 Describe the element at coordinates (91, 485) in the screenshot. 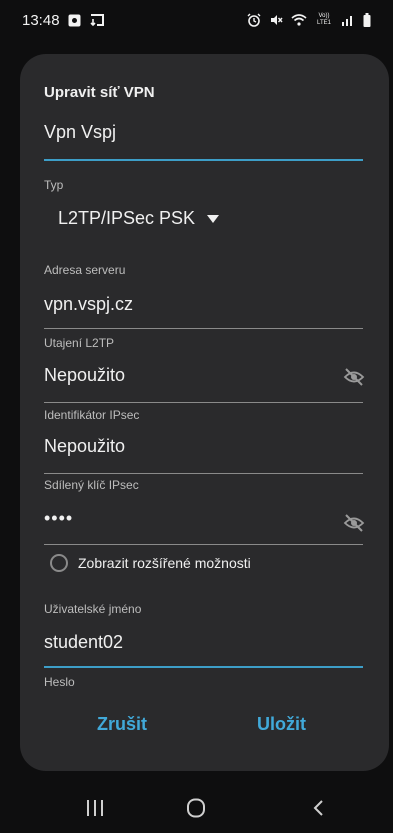

I see `ipsec-key-label: Sdílený klíč IPsec` at that location.